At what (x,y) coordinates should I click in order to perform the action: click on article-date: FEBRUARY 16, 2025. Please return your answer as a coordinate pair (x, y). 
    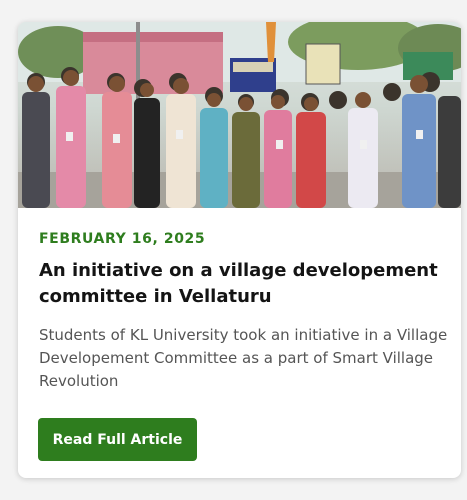
    Looking at the image, I should click on (122, 239).